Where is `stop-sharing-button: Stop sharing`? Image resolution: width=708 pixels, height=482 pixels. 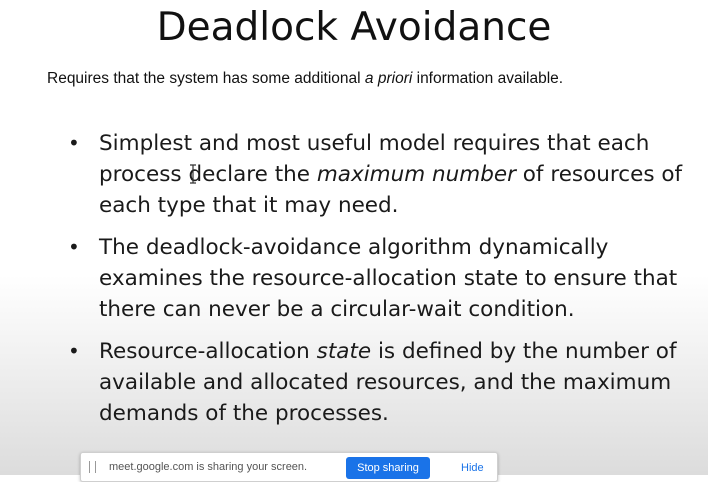
stop-sharing-button: Stop sharing is located at coordinates (388, 468).